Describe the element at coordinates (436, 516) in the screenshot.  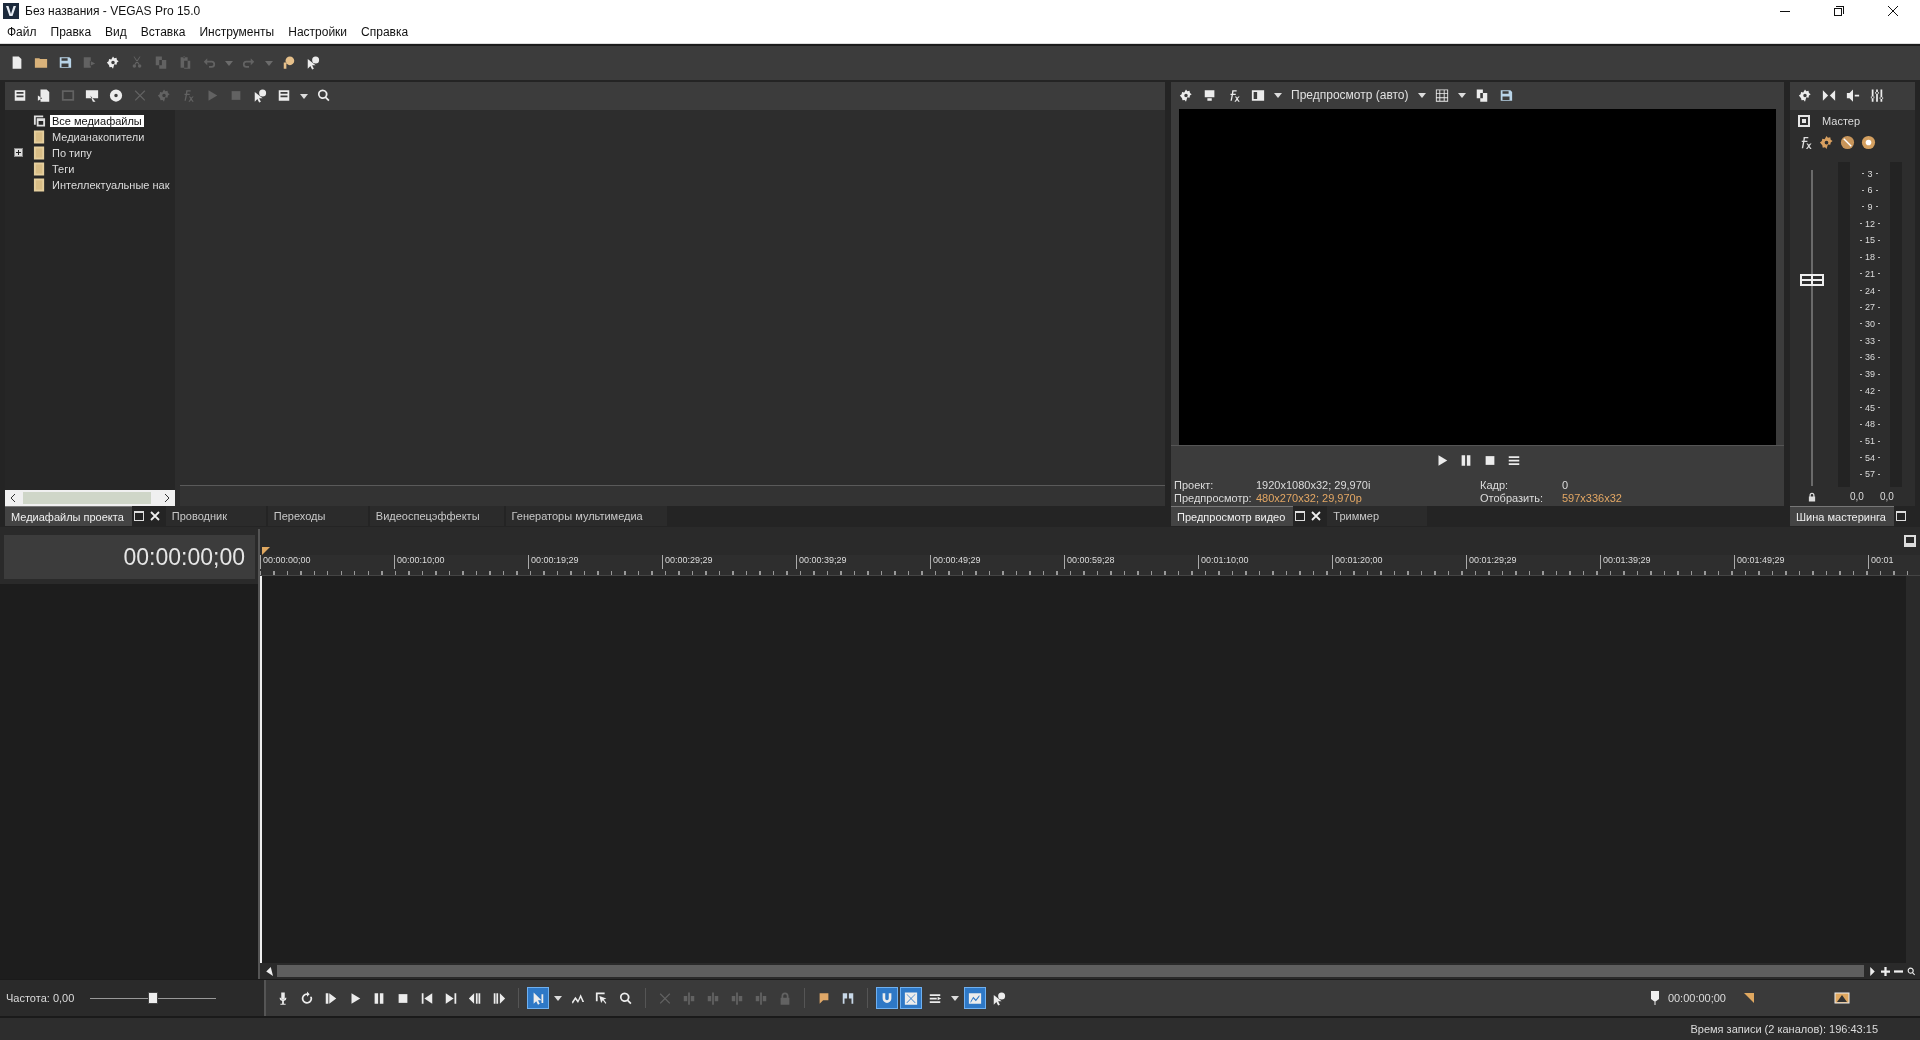
I see `panel-tab: Видеоспецэффекты` at that location.